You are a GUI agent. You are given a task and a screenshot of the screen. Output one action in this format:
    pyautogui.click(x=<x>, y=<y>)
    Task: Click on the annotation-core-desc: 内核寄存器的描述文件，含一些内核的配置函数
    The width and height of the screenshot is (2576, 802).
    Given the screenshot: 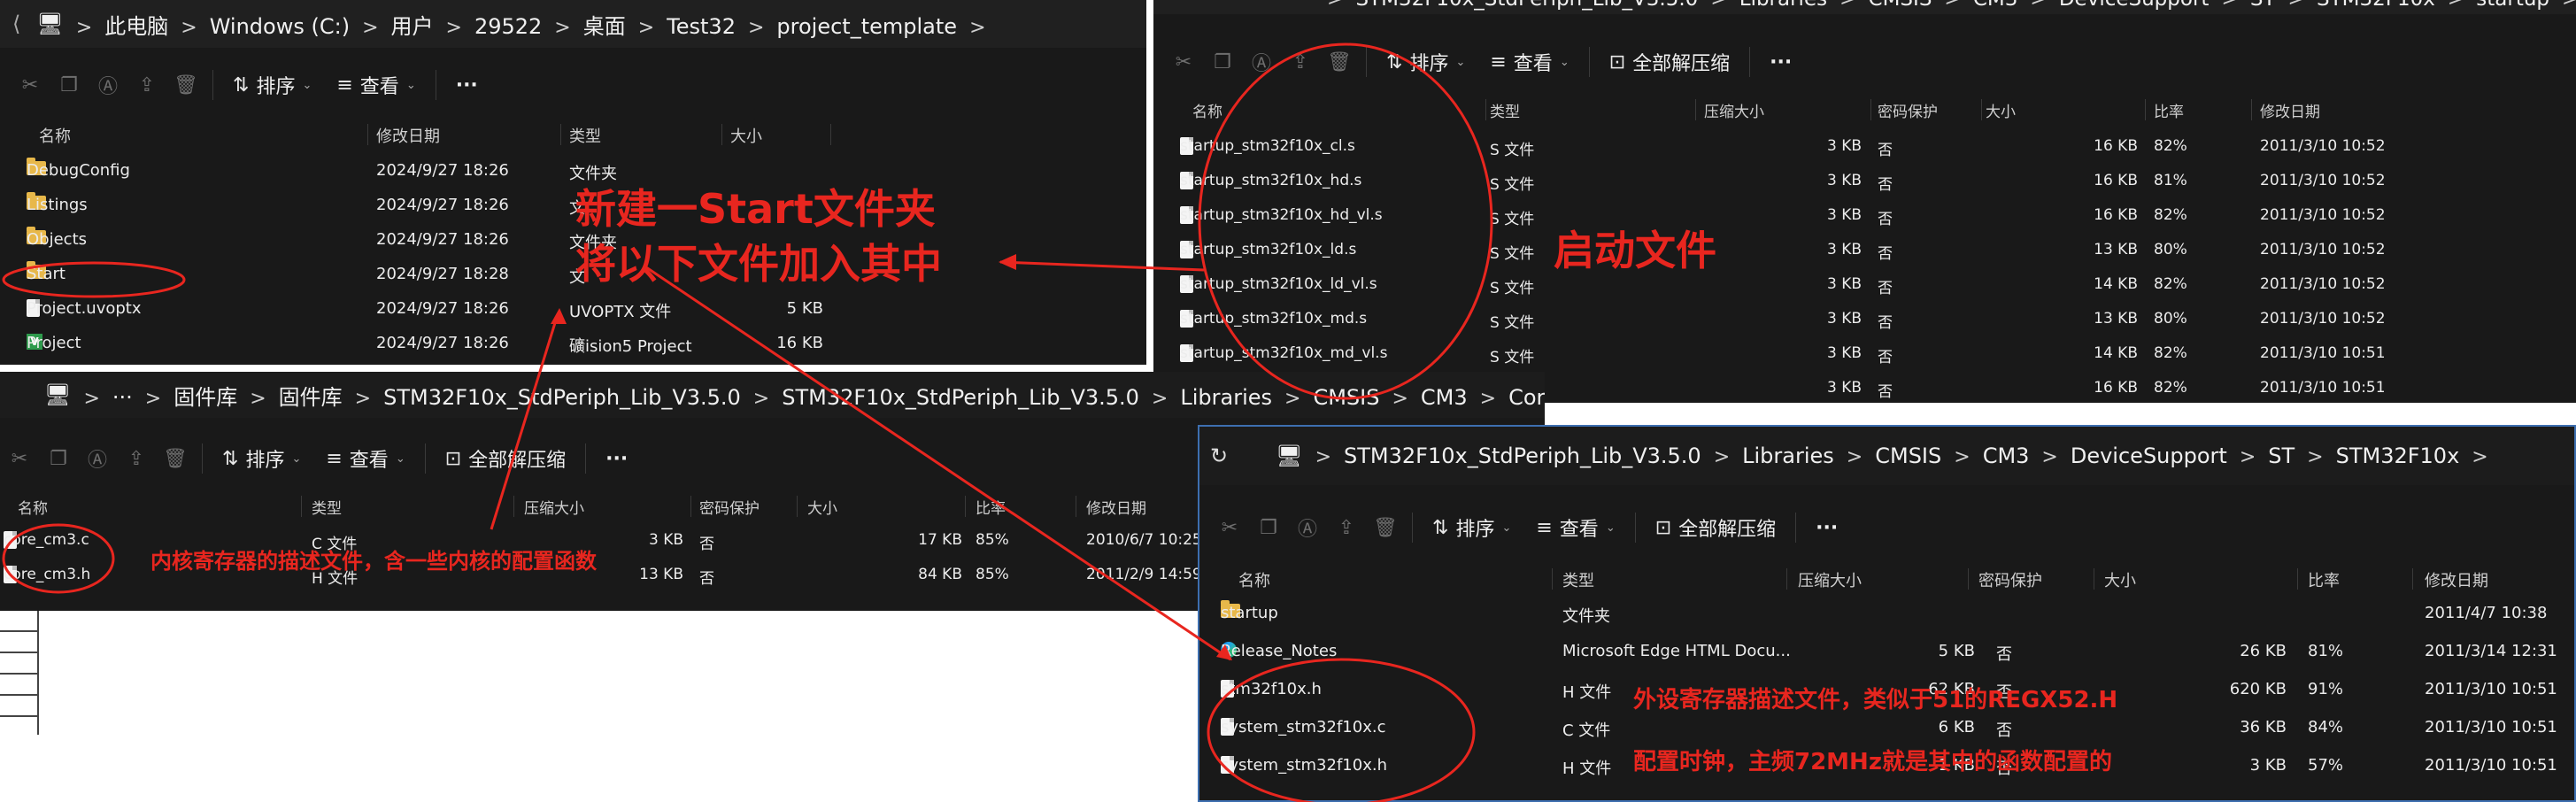 What is the action you would take?
    pyautogui.click(x=373, y=561)
    